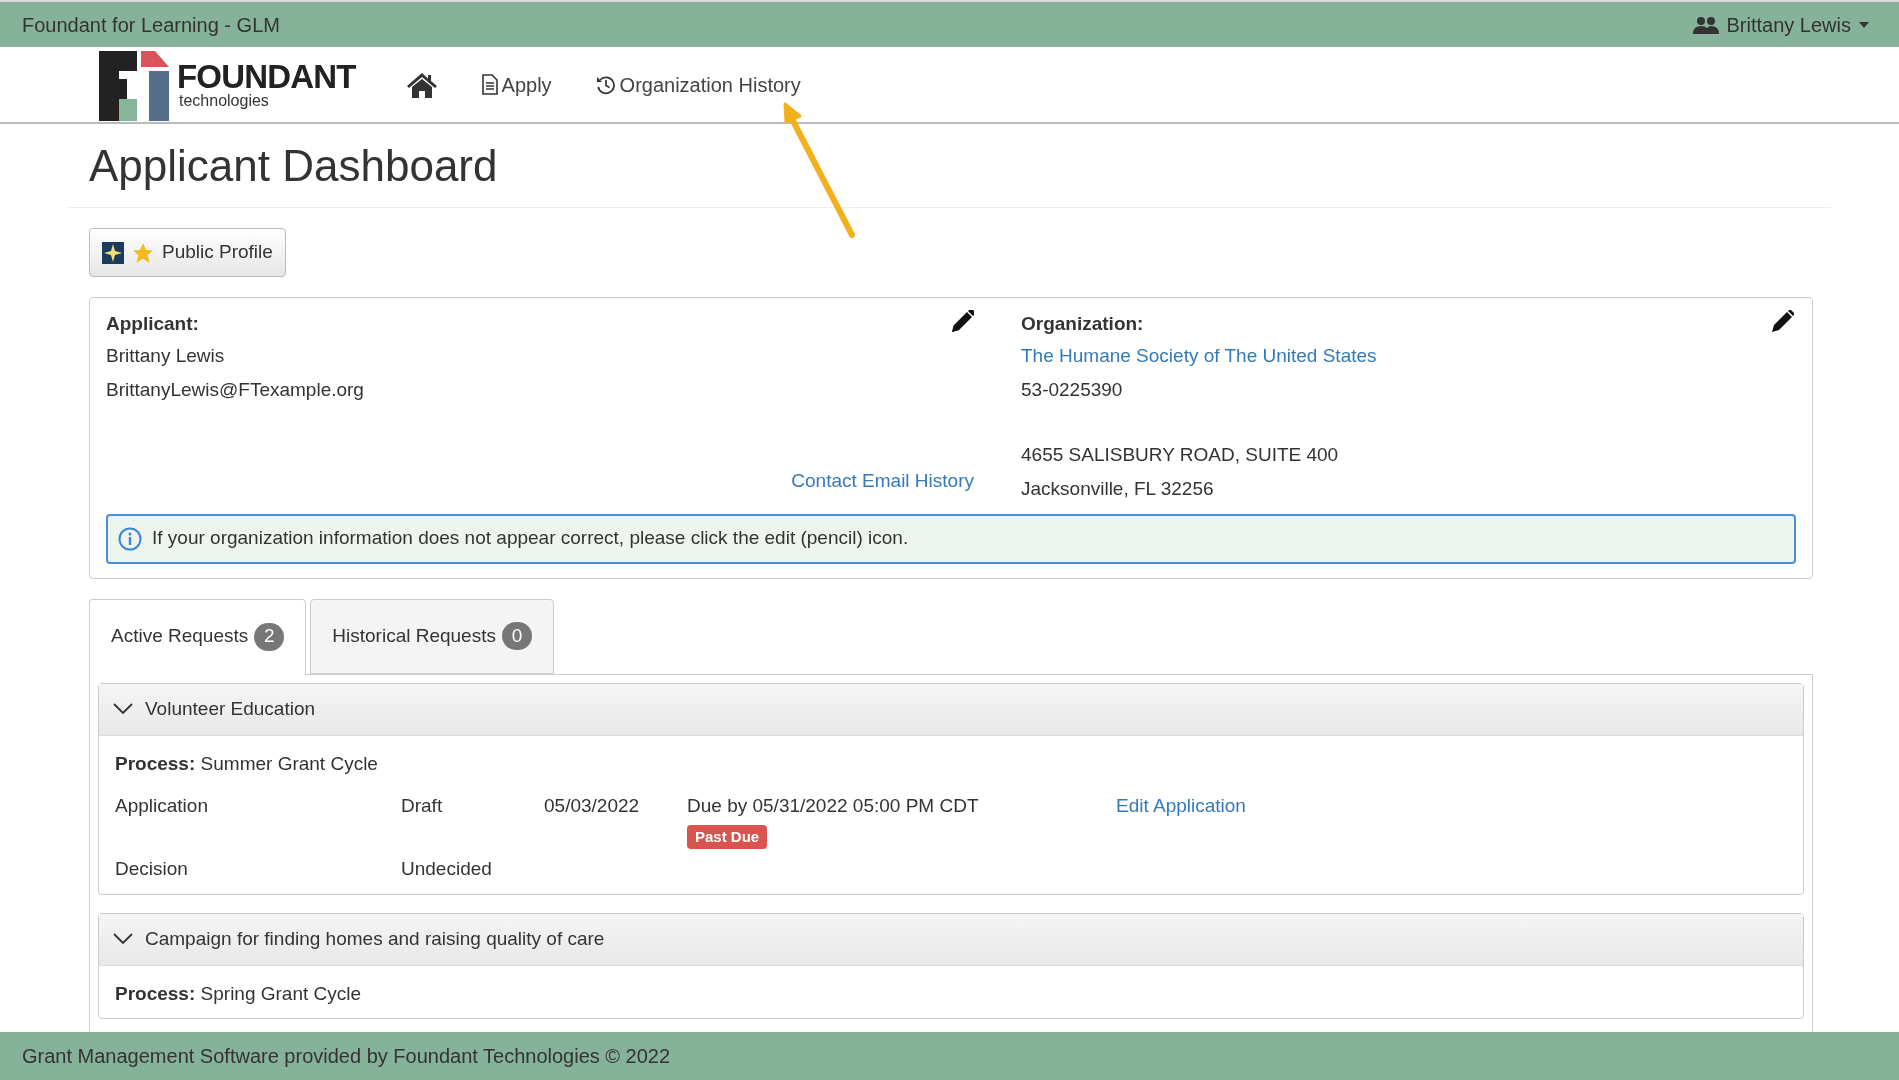 The height and width of the screenshot is (1080, 1899). Describe the element at coordinates (432, 636) in the screenshot. I see `tab: Historical Requests 0` at that location.